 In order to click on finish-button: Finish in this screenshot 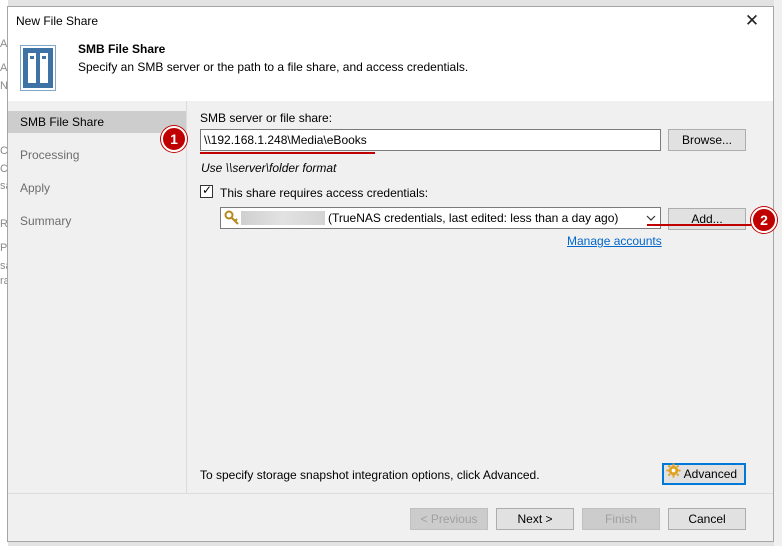, I will do `click(621, 519)`.